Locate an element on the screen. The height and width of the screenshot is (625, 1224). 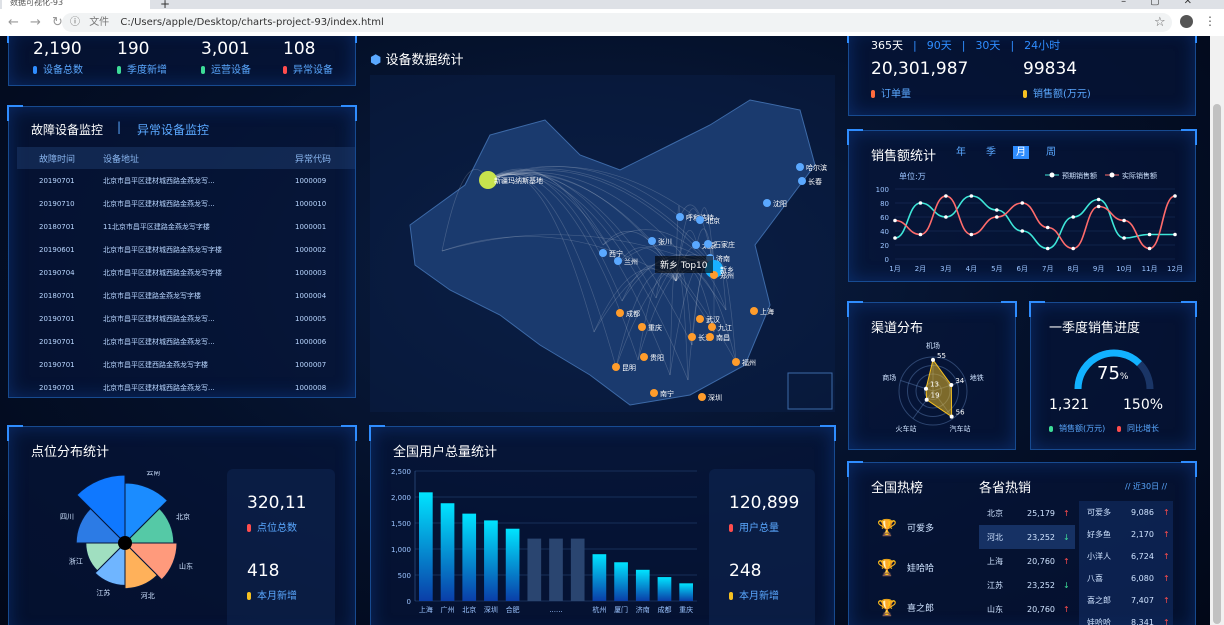
table-row: 20190601 北京市昌平区建材城西路金燕龙写字楼 1000002 is located at coordinates (186, 249).